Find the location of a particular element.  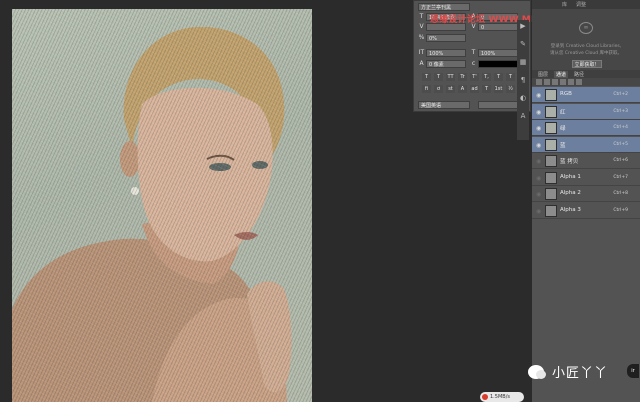

tab-adjustments: 调整 is located at coordinates (581, 4).